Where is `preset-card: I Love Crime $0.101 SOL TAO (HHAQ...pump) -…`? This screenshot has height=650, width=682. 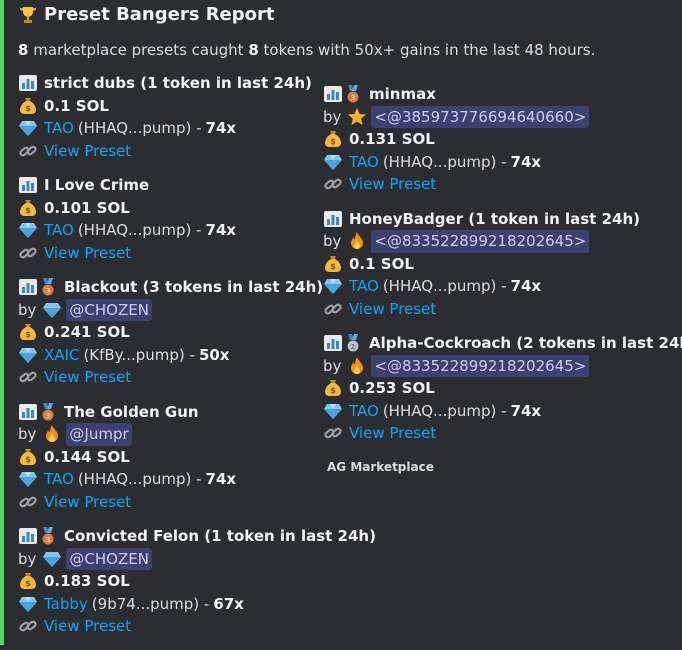
preset-card: I Love Crime $0.101 SOL TAO (HHAQ...pump) -… is located at coordinates (168, 219).